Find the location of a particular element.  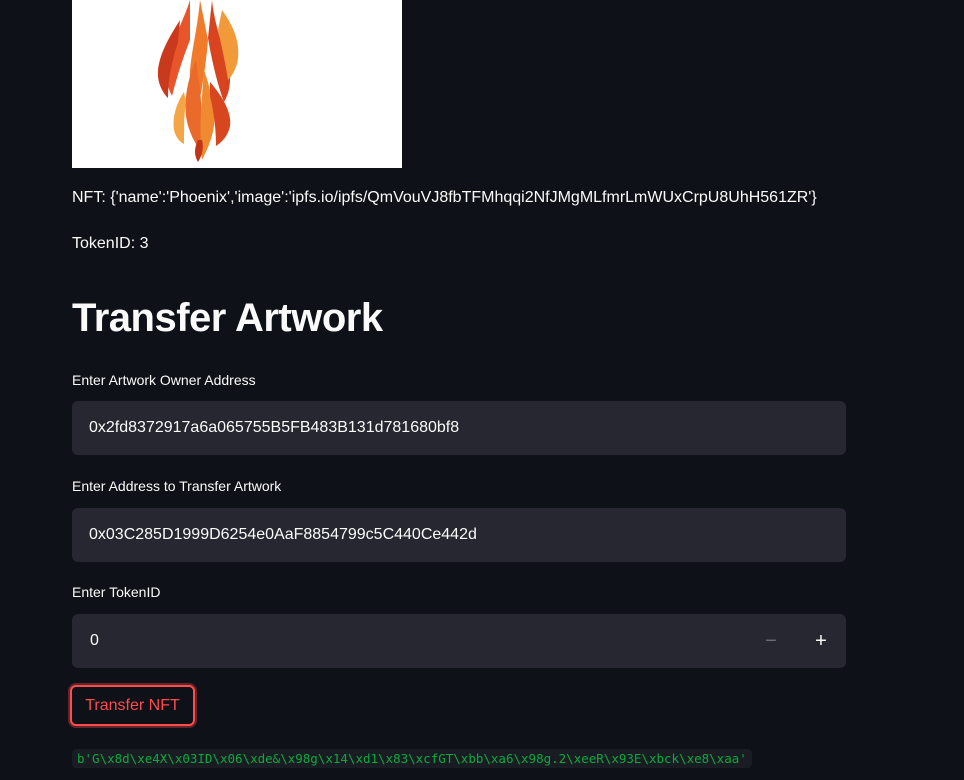

token-id-label: Enter TokenID is located at coordinates (116, 592).